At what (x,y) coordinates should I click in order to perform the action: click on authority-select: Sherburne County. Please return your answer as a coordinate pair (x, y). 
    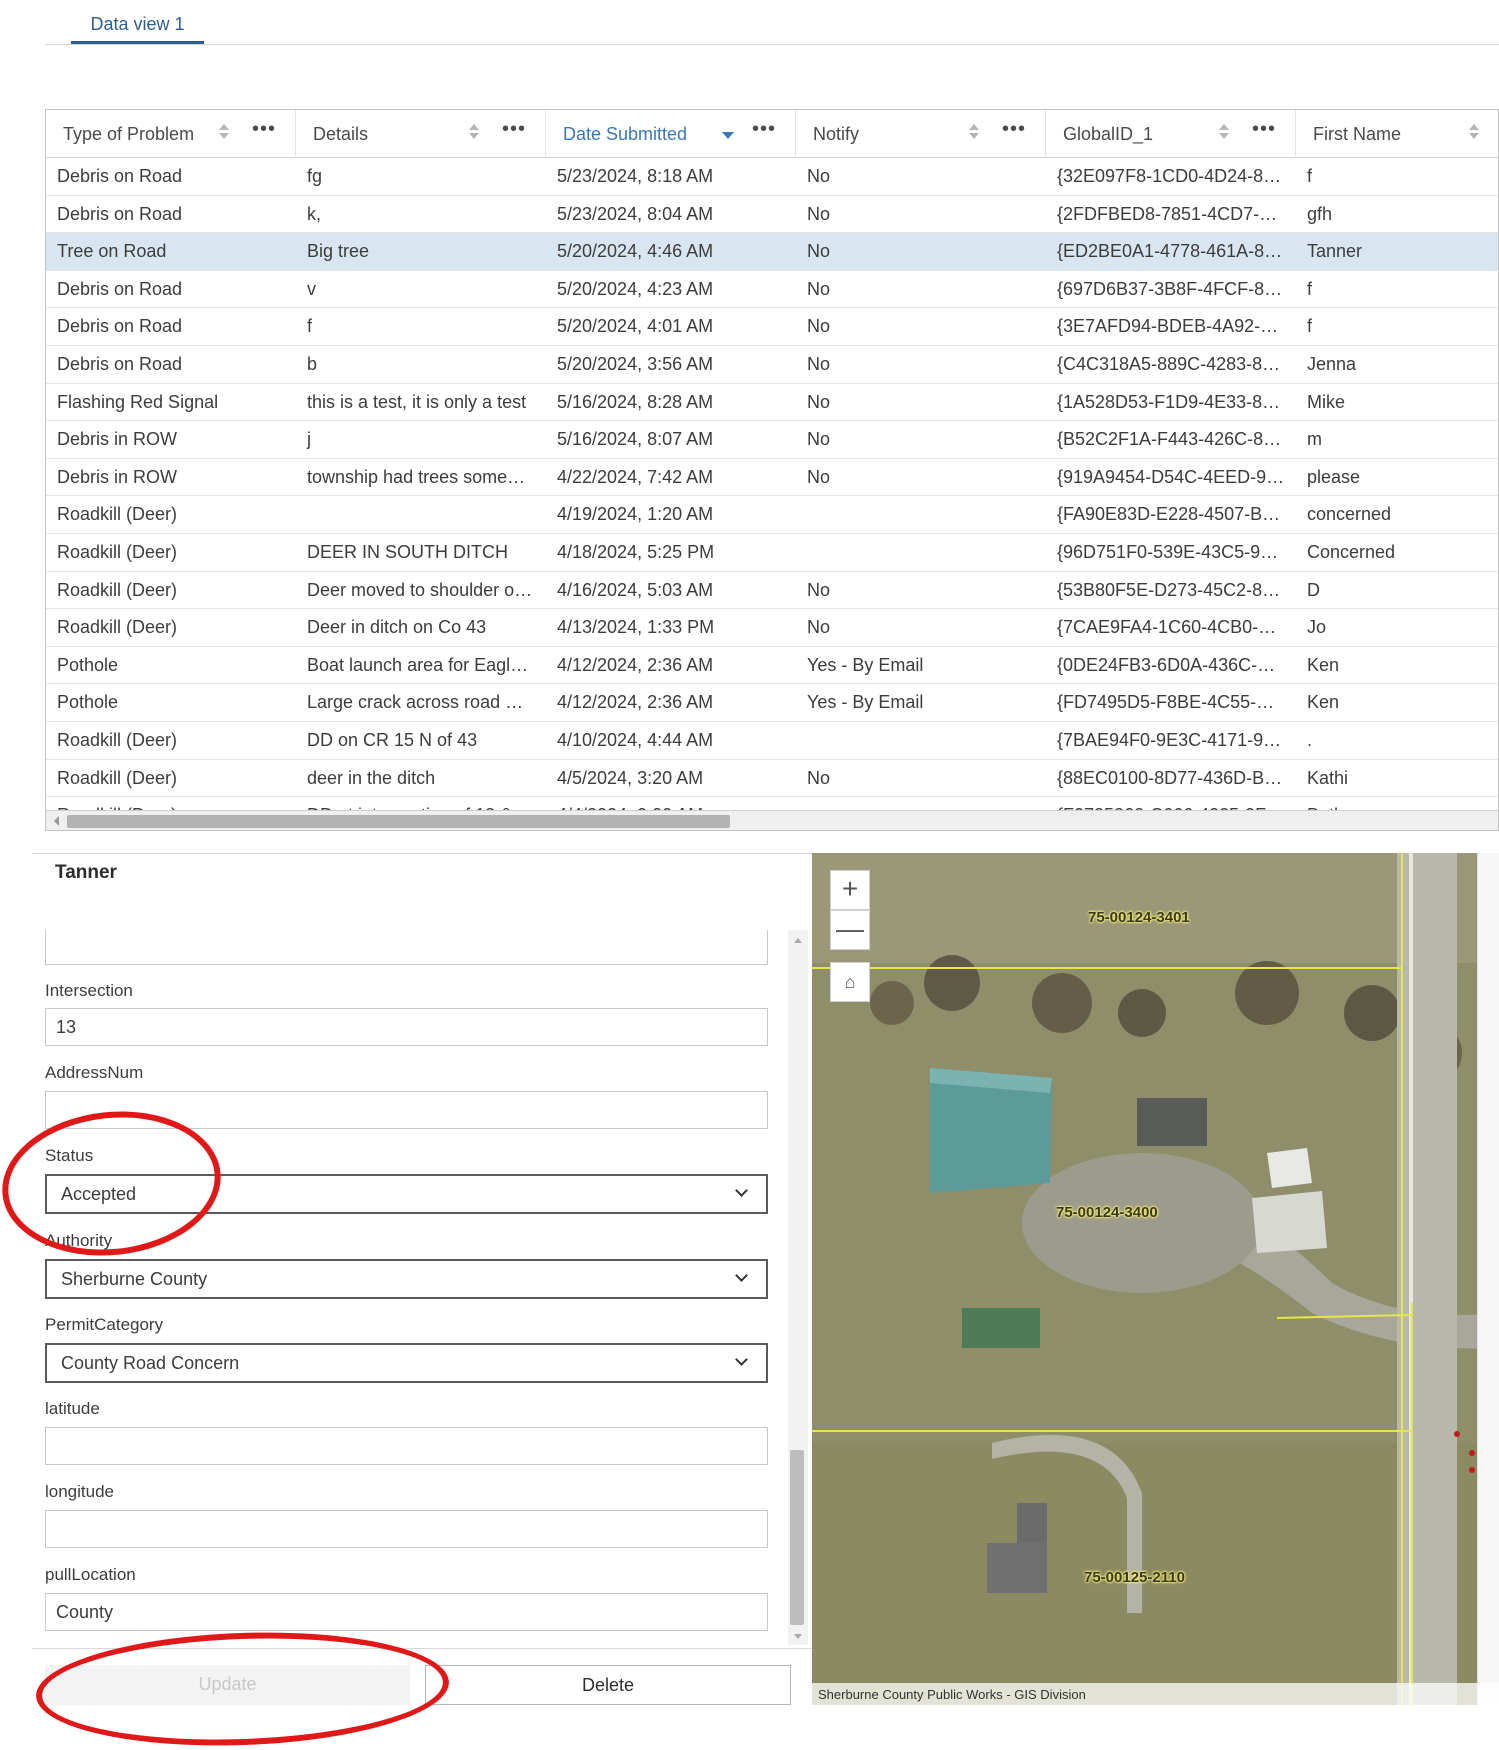
    Looking at the image, I should click on (406, 1279).